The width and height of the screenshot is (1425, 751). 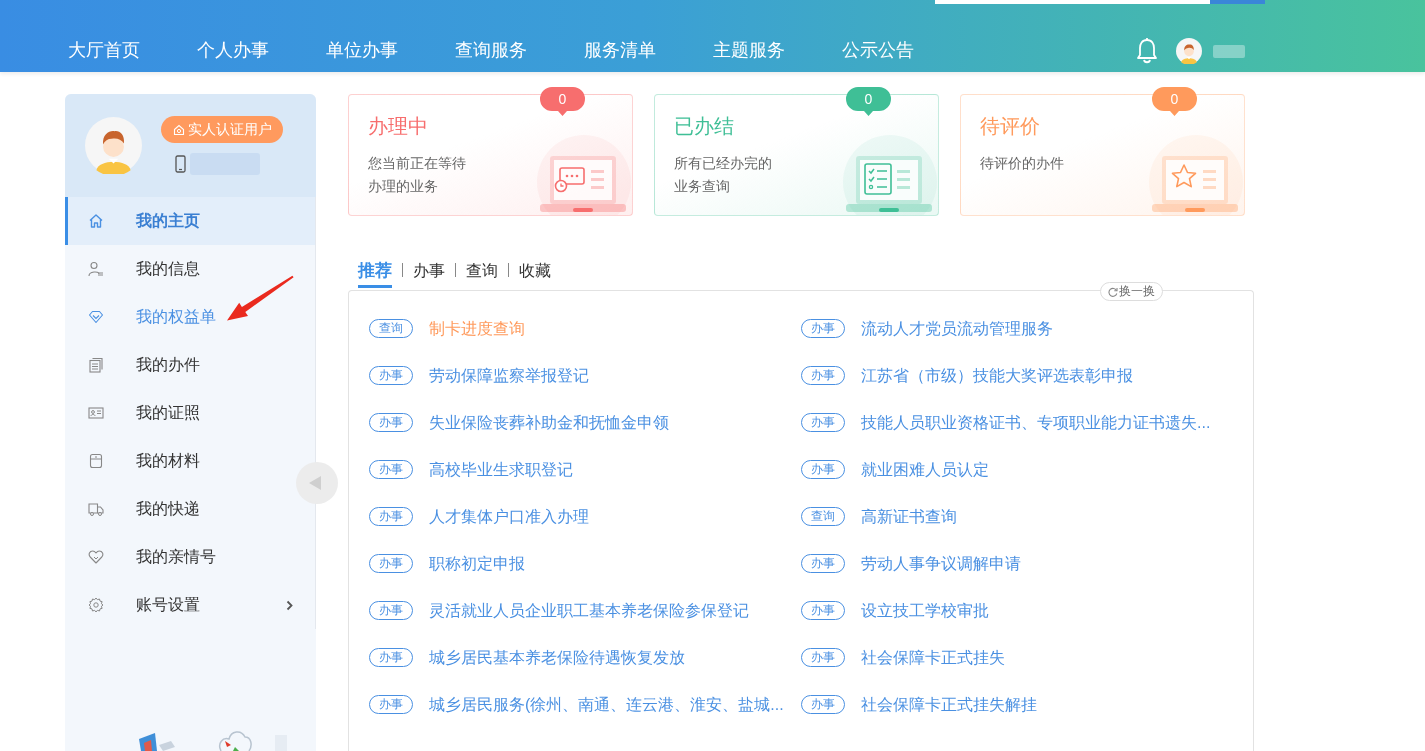 What do you see at coordinates (749, 51) in the screenshot?
I see `nav-link: 主题服务` at bounding box center [749, 51].